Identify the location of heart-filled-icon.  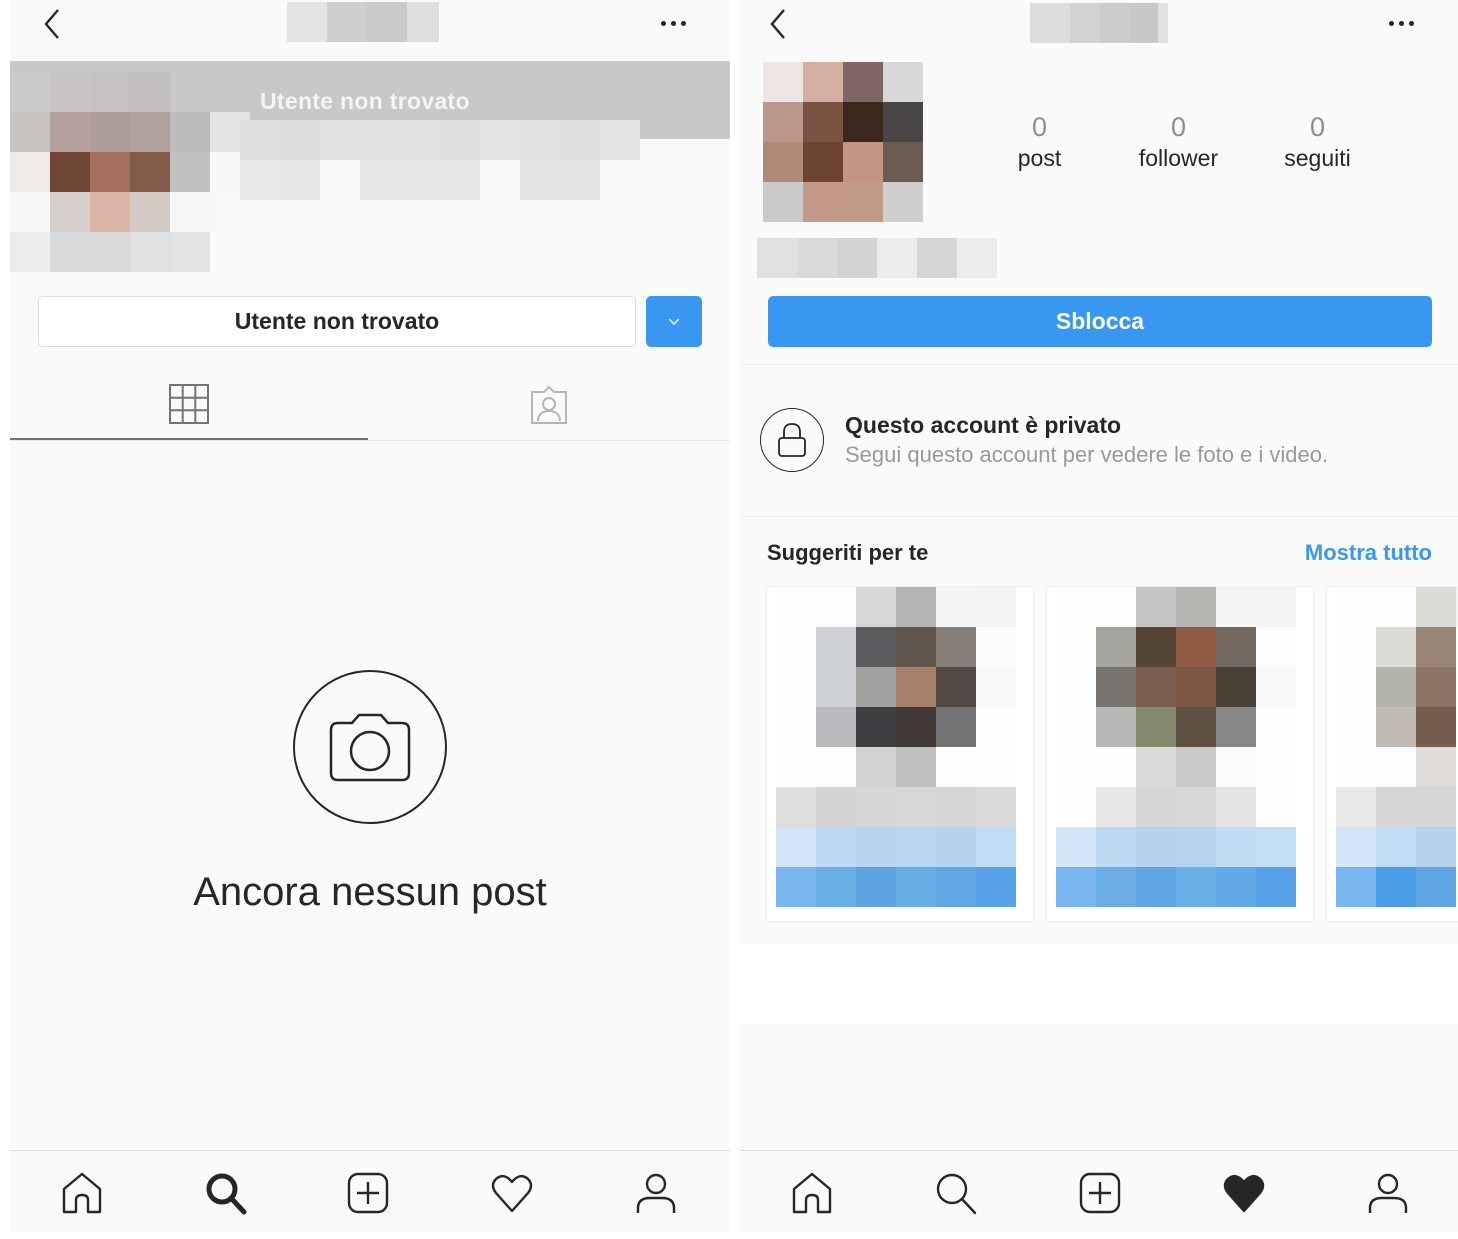
(1244, 1193).